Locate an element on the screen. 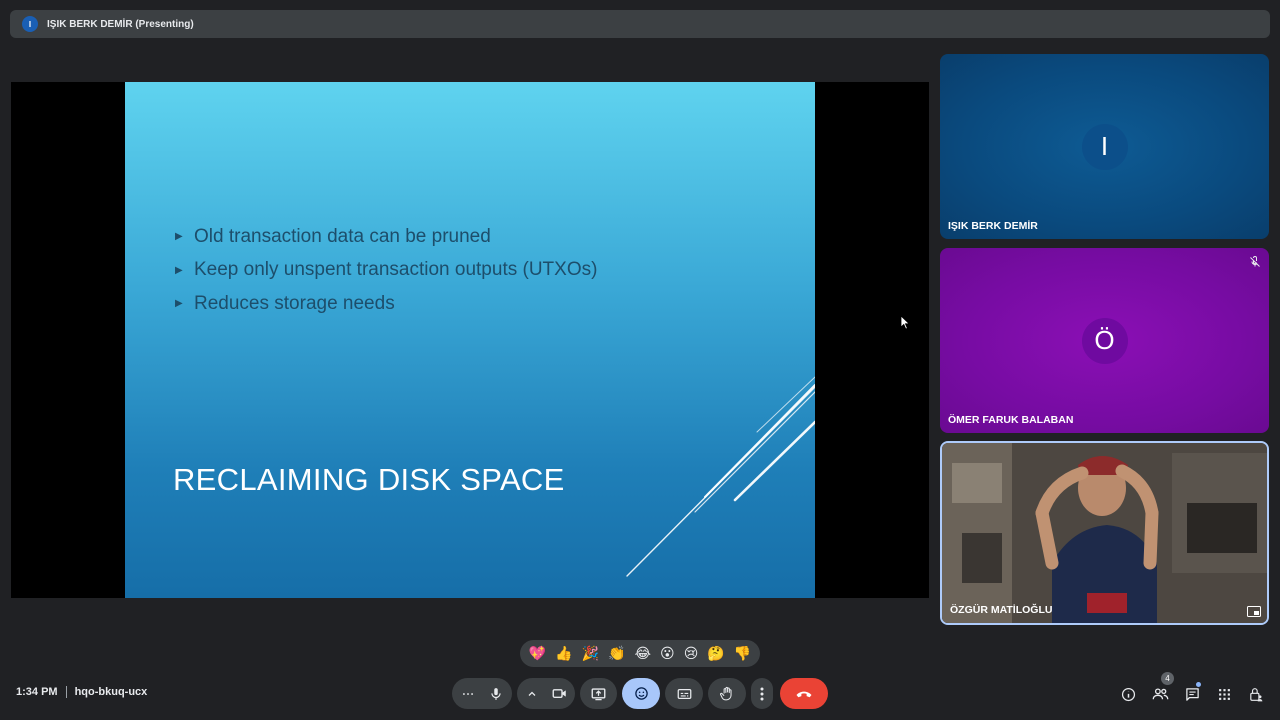  reaction-thinking: 🤔 is located at coordinates (715, 654).